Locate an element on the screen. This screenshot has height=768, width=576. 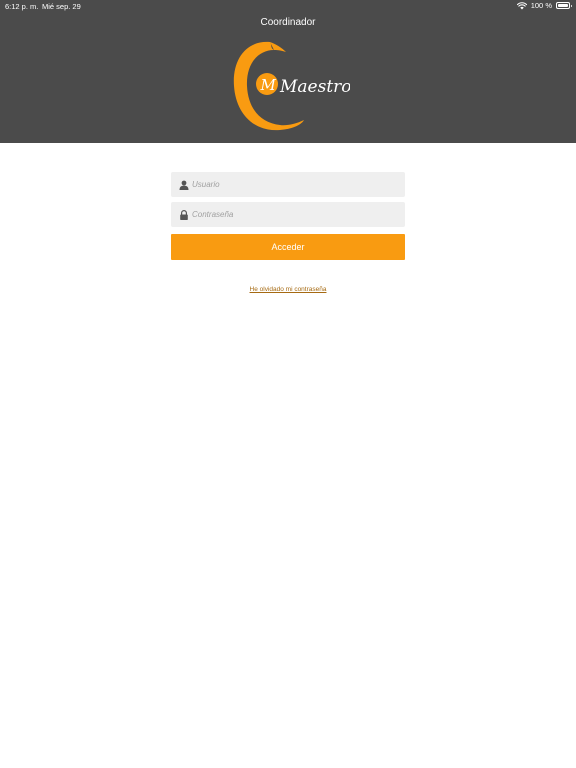
status-indicators: 100 % is located at coordinates (544, 5).